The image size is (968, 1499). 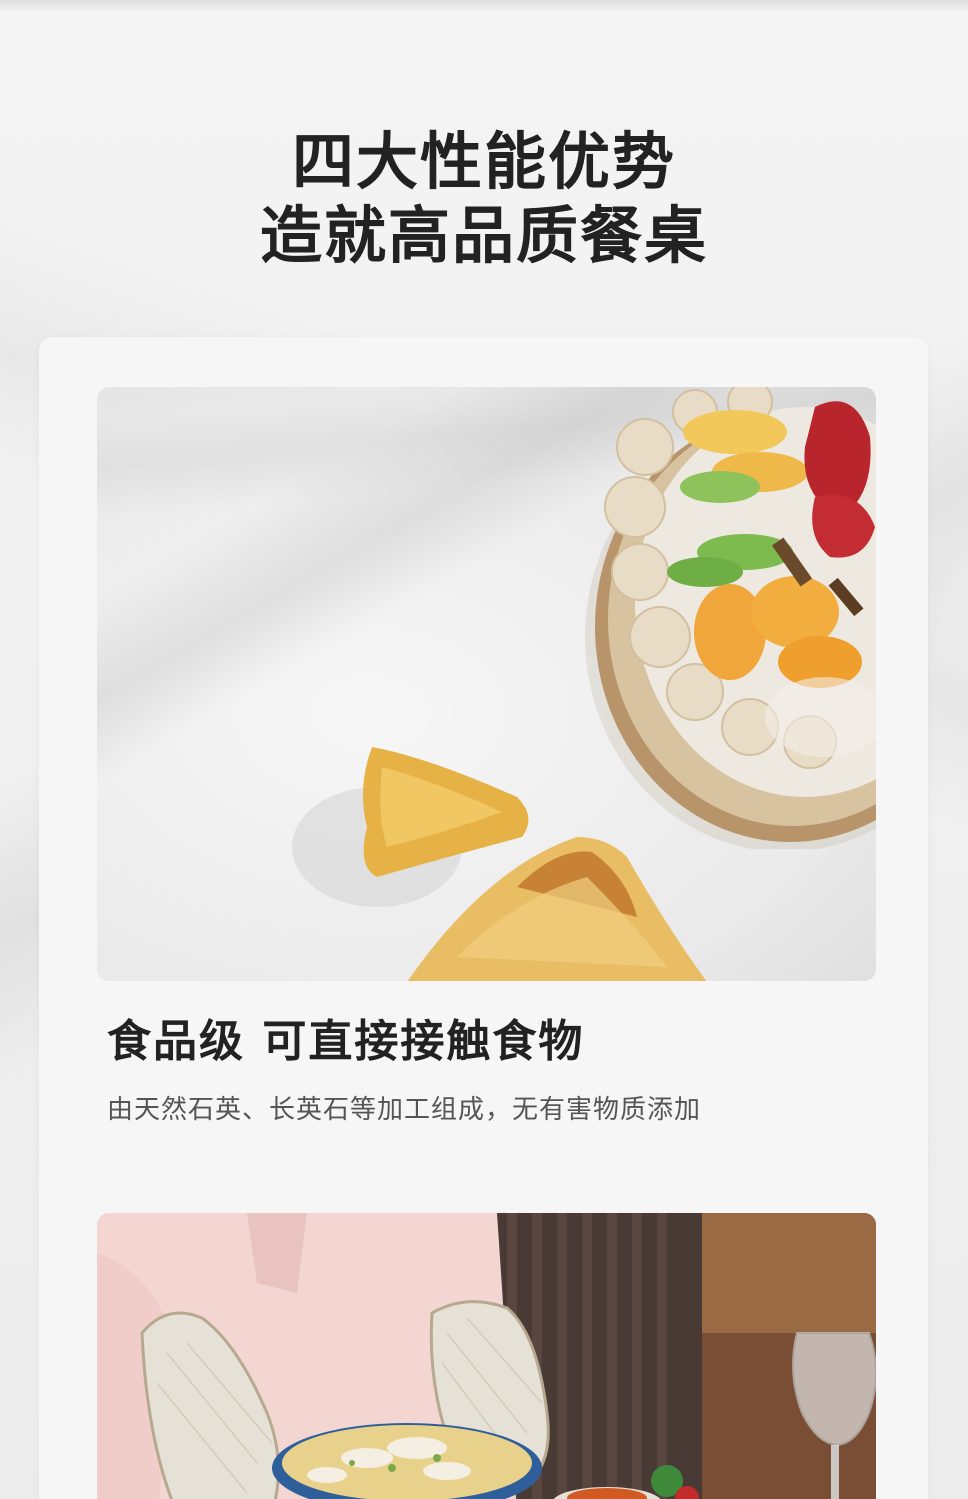 What do you see at coordinates (483, 161) in the screenshot?
I see `headline-line-1: 四大性能优势` at bounding box center [483, 161].